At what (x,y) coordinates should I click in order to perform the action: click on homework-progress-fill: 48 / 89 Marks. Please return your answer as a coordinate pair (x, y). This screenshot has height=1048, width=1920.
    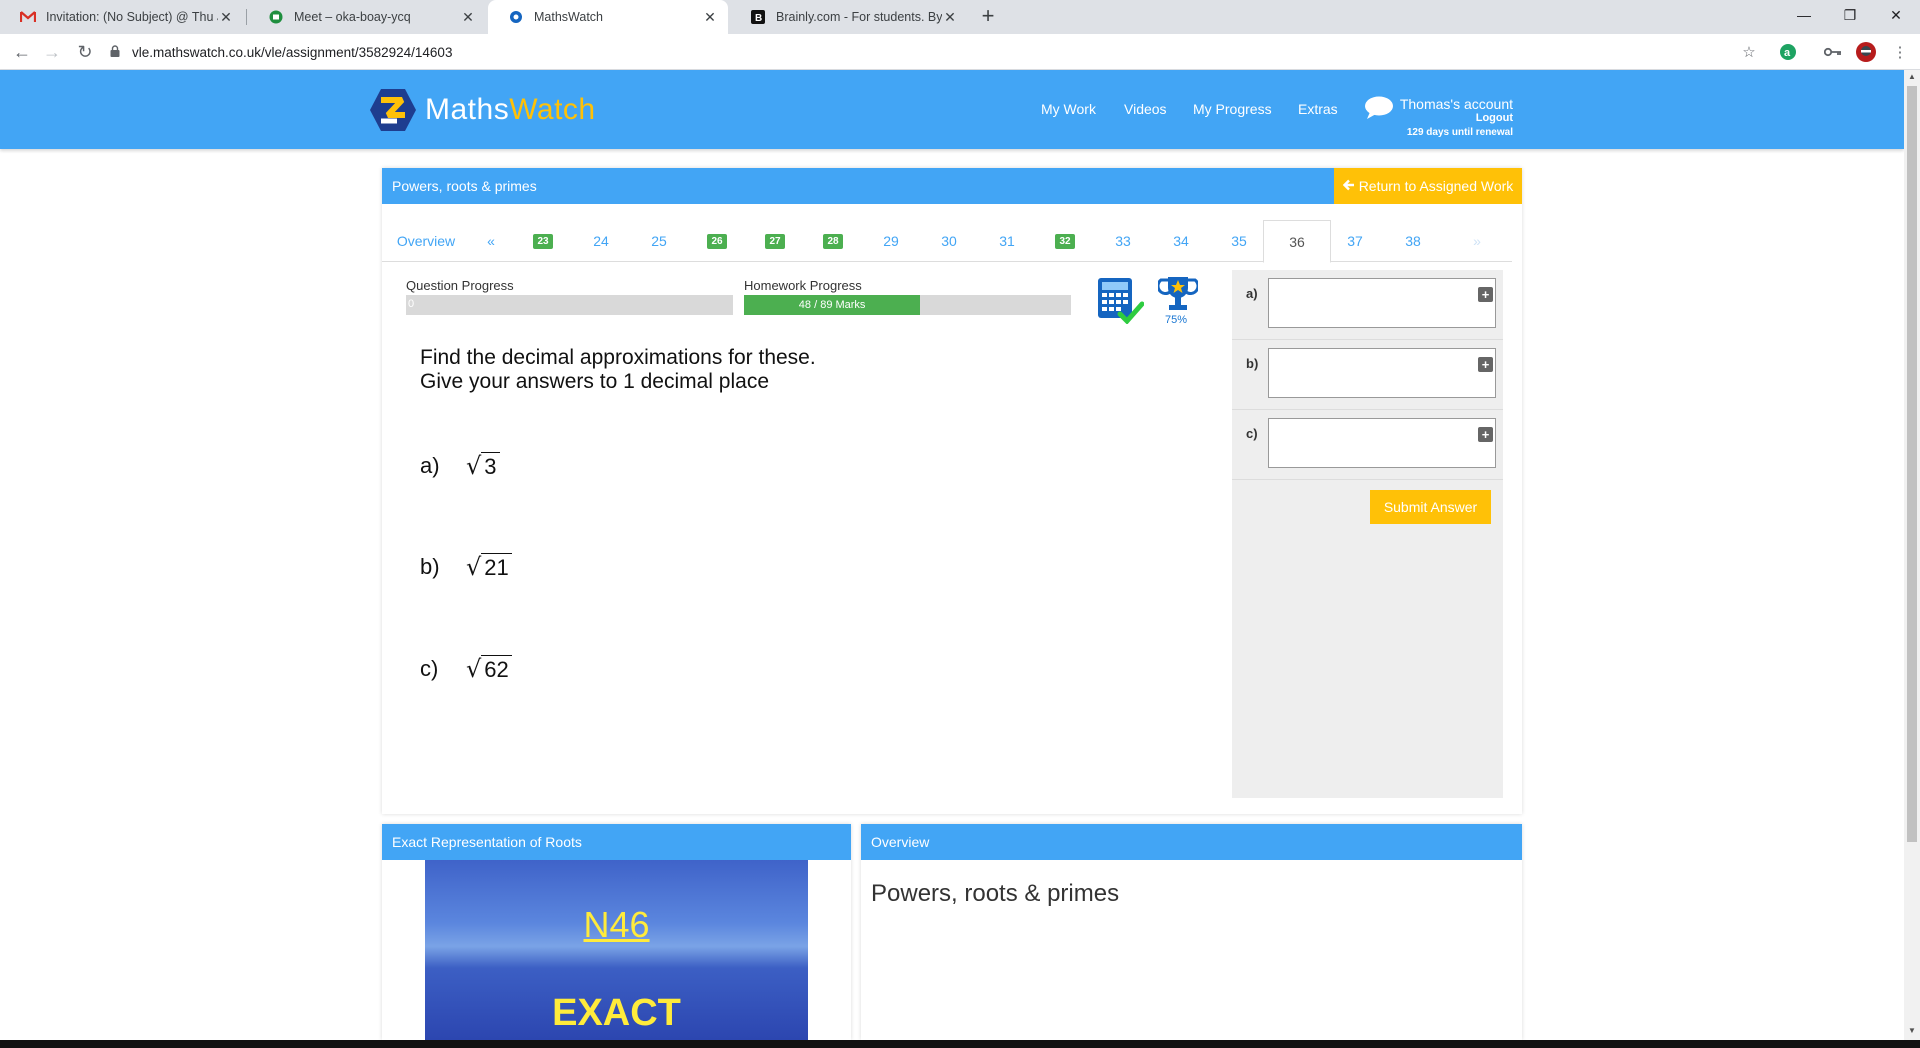
    Looking at the image, I should click on (832, 305).